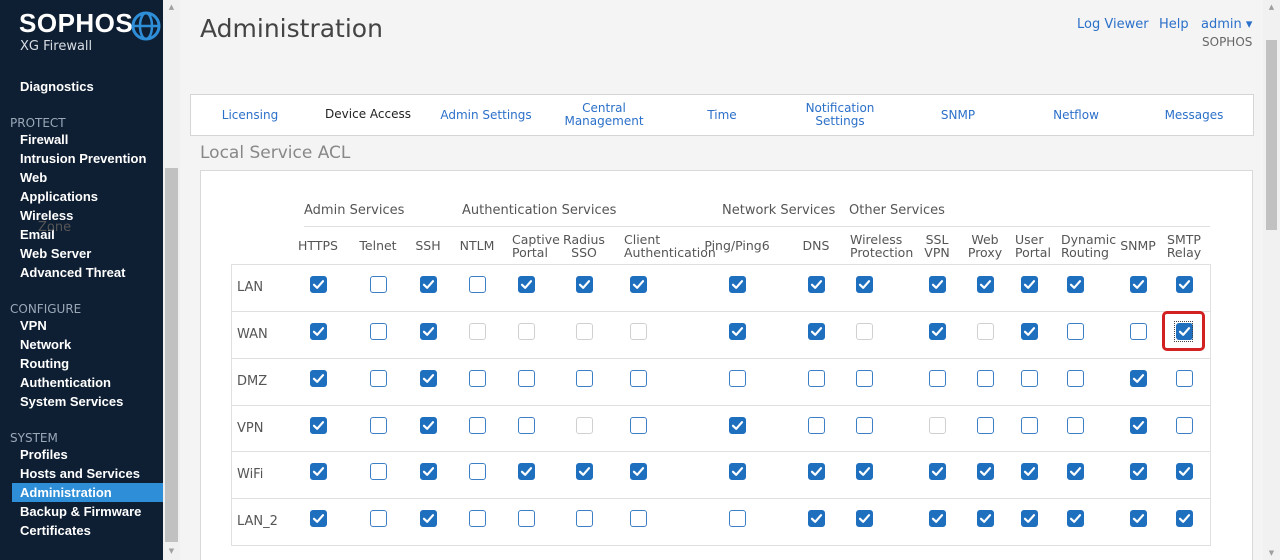 This screenshot has height=560, width=1280. Describe the element at coordinates (816, 331) in the screenshot. I see `checkbox-wan-dns` at that location.